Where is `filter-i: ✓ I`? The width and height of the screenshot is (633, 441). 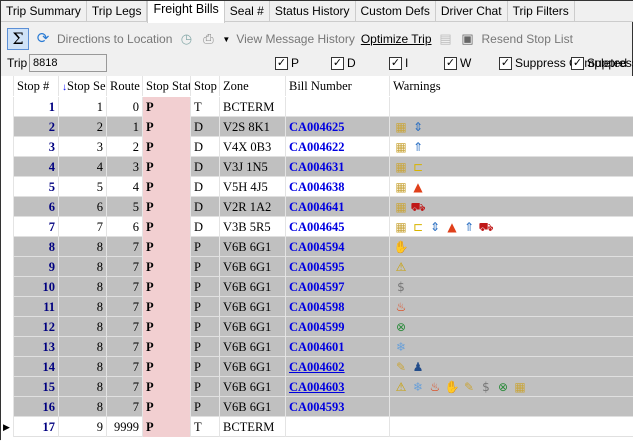 filter-i: ✓ I is located at coordinates (398, 63).